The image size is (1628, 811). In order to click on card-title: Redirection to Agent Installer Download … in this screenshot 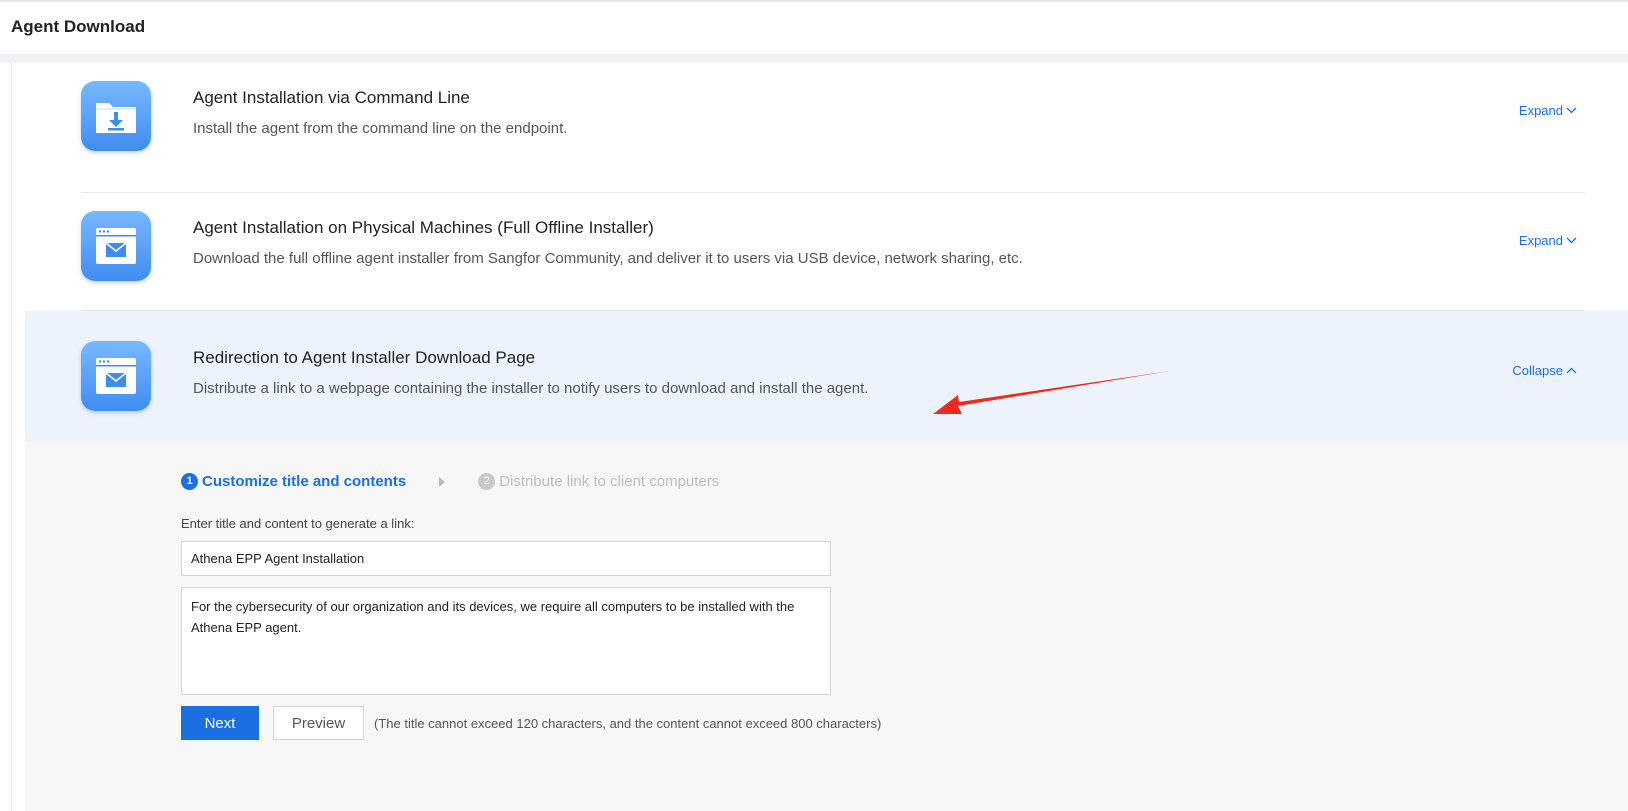, I will do `click(364, 357)`.